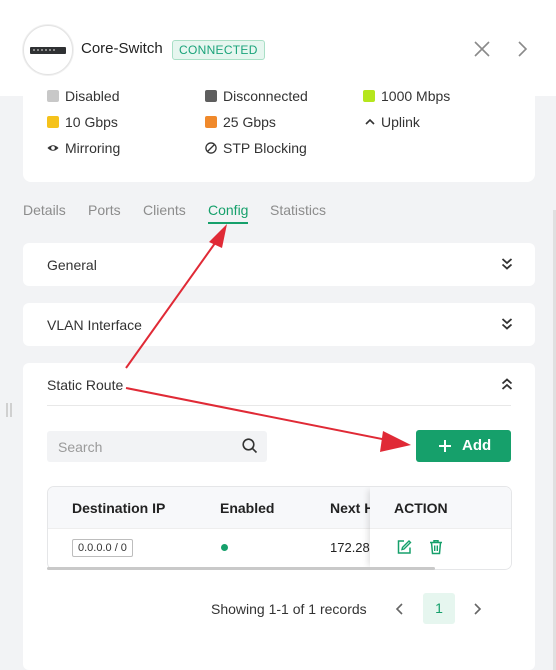 This screenshot has width=556, height=670. Describe the element at coordinates (224, 547) in the screenshot. I see `enabled-status-dot` at that location.